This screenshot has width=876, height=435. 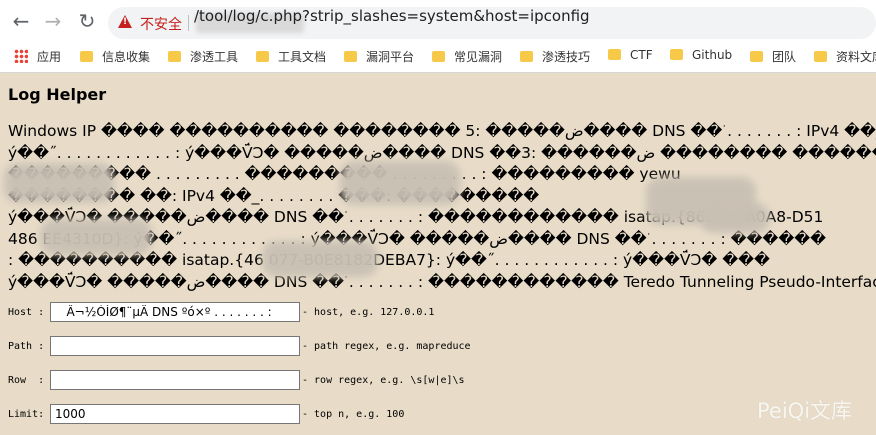 What do you see at coordinates (125, 22) in the screenshot?
I see `warning-exclamation: !` at bounding box center [125, 22].